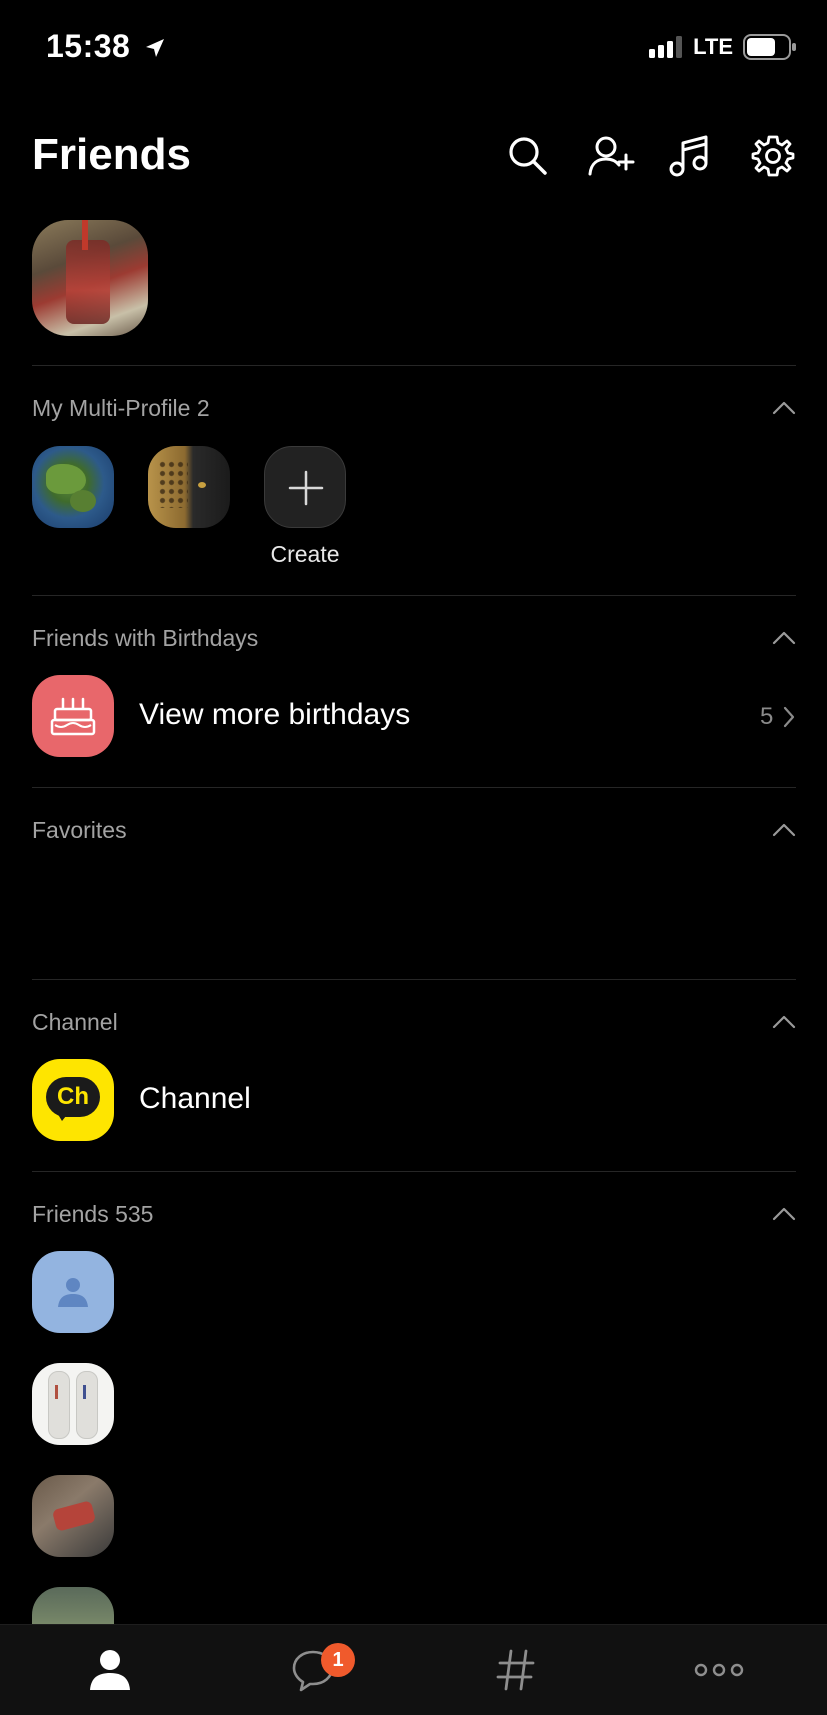  I want to click on plus-icon, so click(306, 488).